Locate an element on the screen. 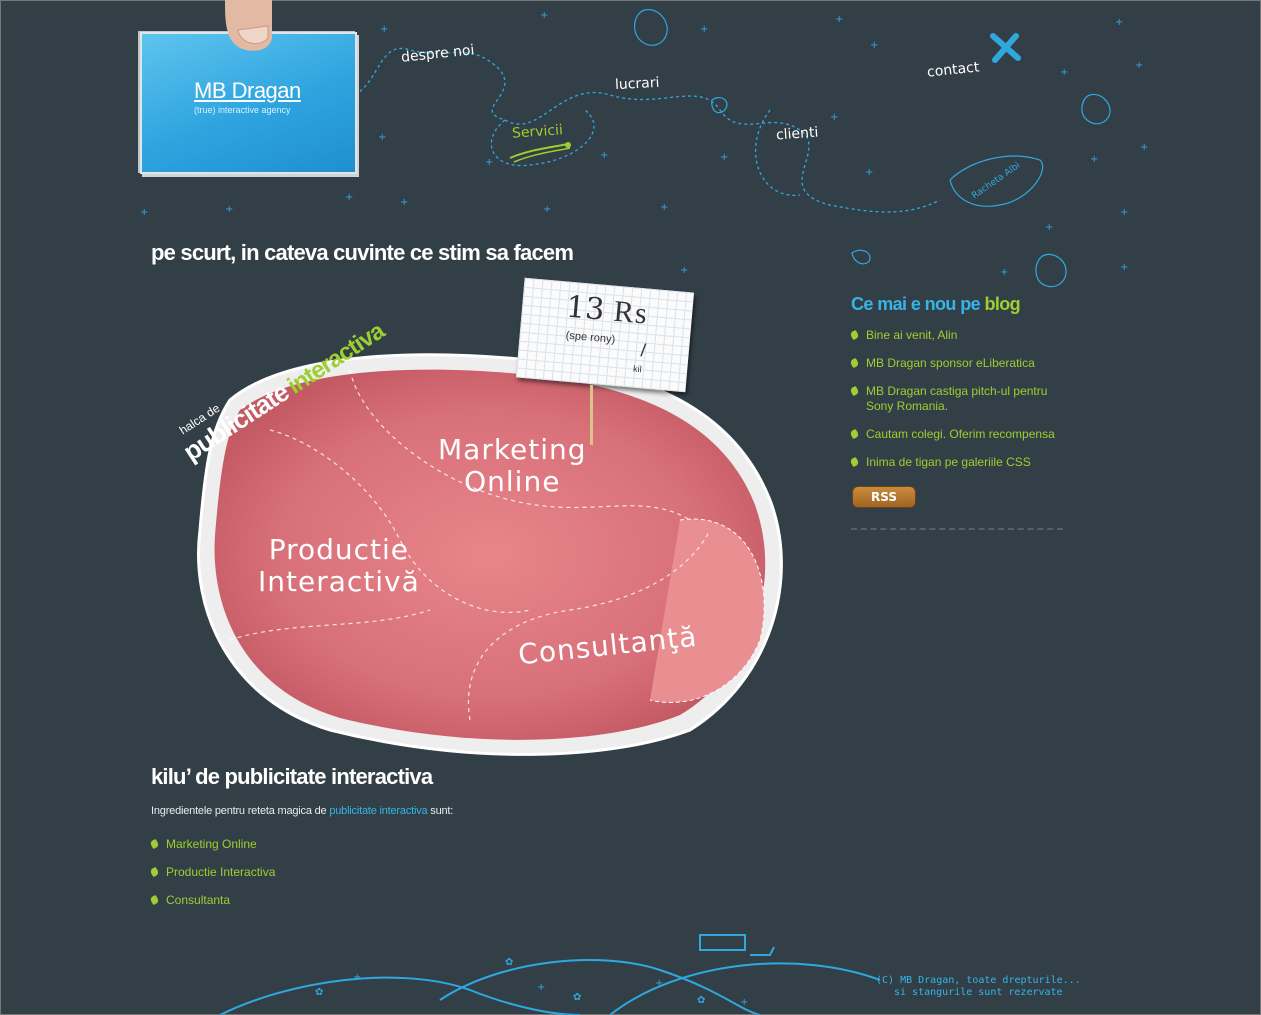  list-item: Productie Interactiva is located at coordinates (212, 872).